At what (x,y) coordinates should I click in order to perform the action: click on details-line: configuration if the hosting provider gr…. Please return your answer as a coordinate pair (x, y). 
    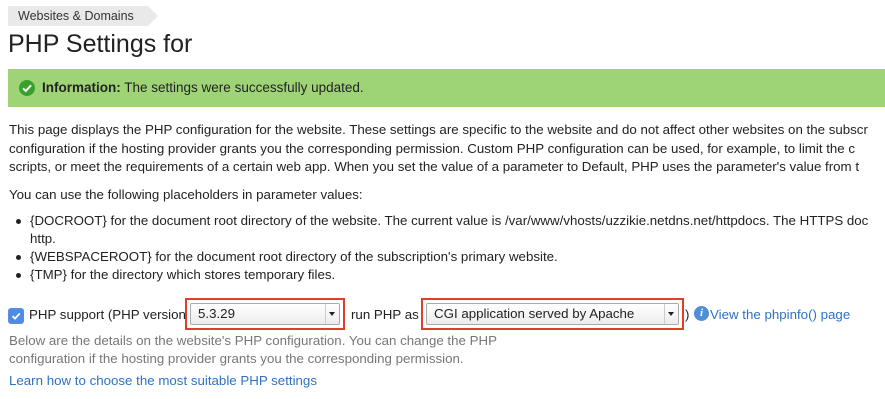
    Looking at the image, I should click on (236, 358).